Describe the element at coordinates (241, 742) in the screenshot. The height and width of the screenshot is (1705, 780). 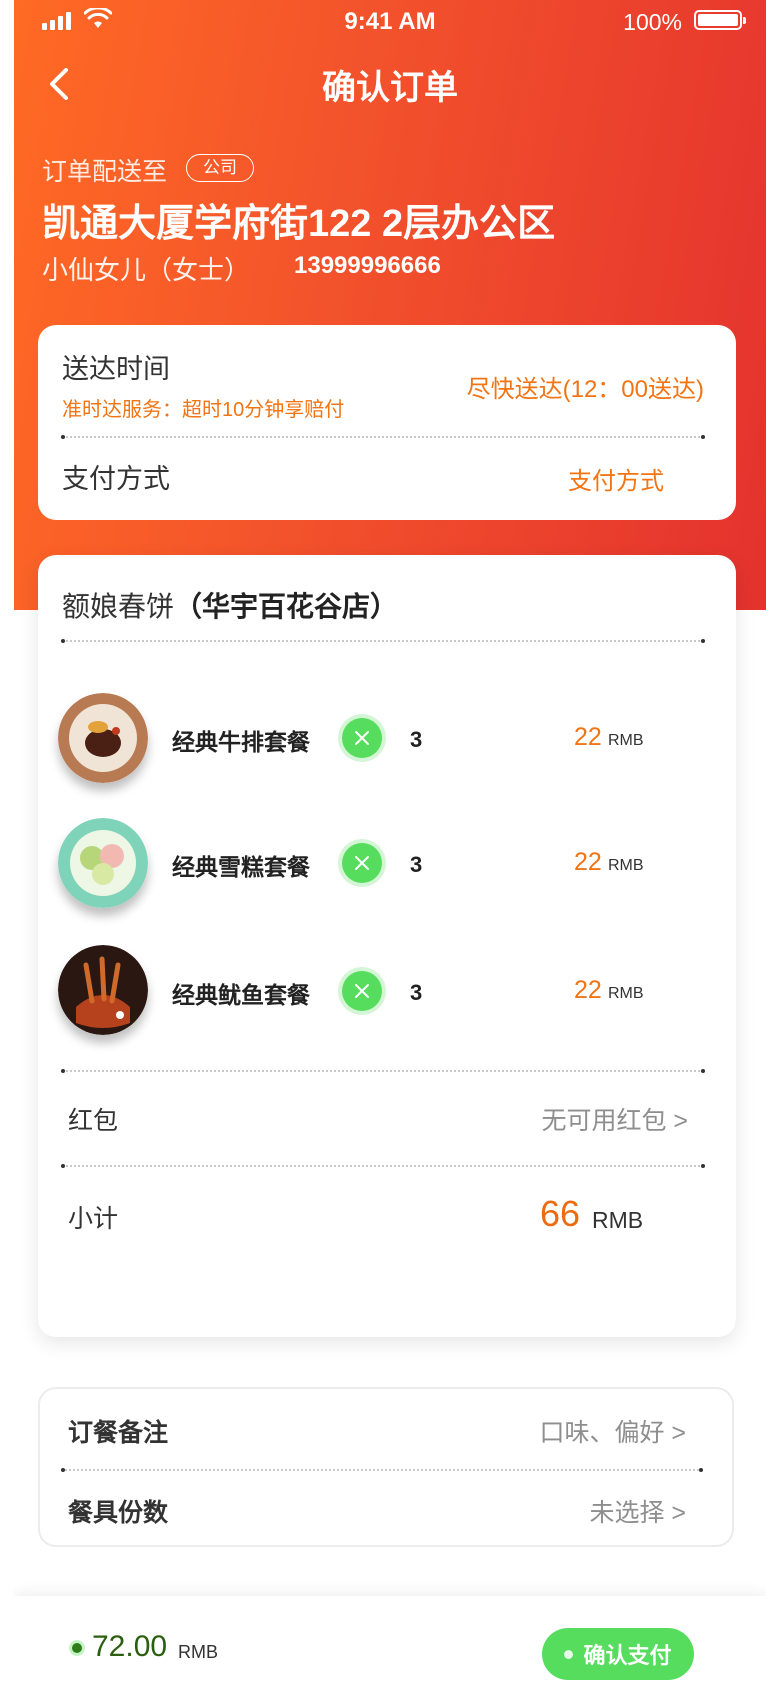
I see `item-name: 经典牛排套餐` at that location.